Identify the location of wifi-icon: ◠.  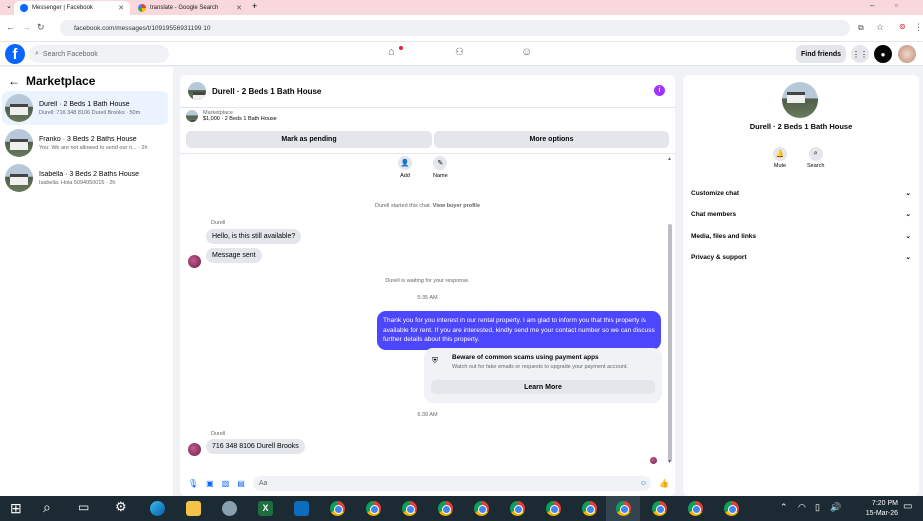
(802, 507).